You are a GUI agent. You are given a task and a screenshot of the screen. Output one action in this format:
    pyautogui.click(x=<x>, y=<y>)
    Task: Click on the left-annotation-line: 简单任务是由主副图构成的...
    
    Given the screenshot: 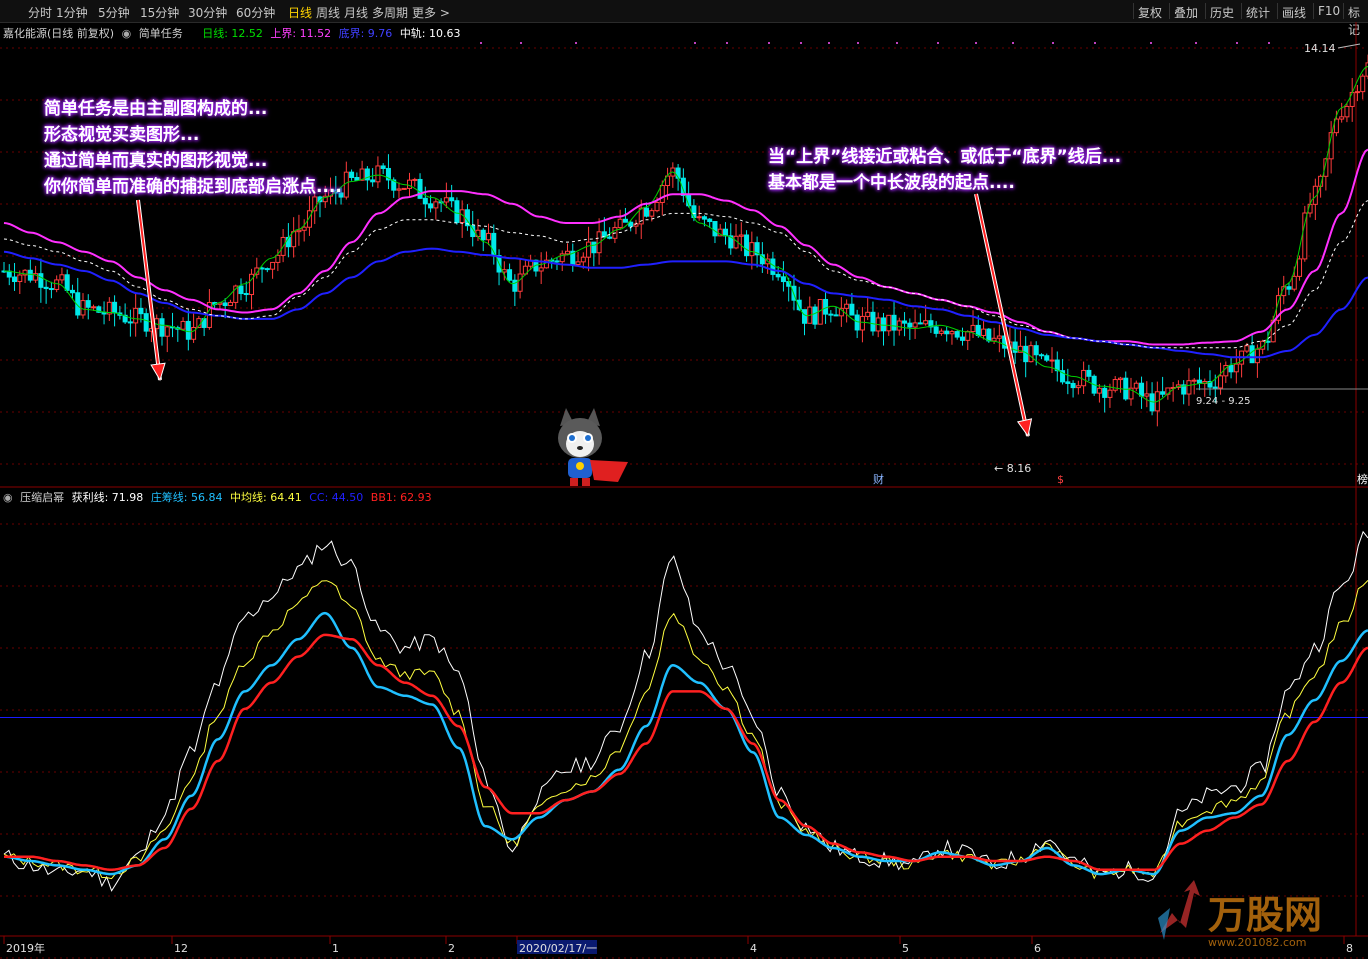 What is the action you would take?
    pyautogui.click(x=156, y=109)
    